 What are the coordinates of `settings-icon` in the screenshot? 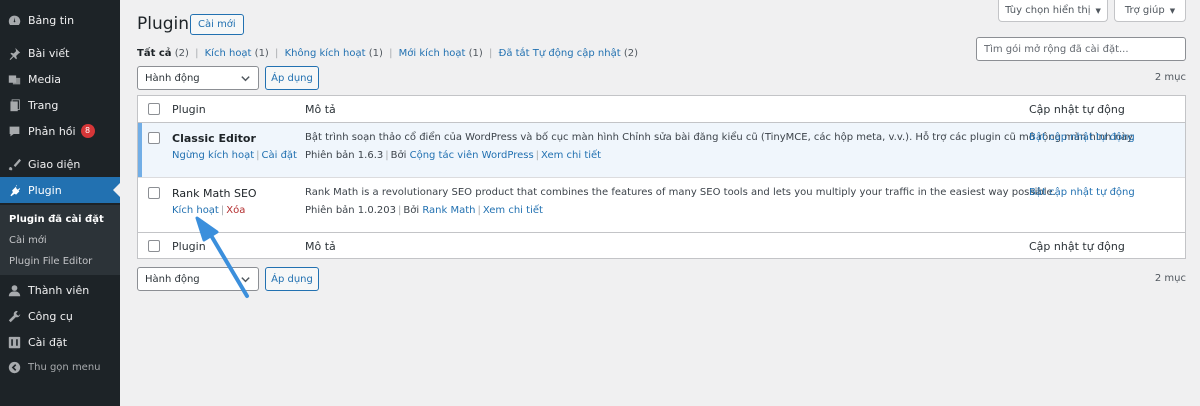 It's located at (14, 342).